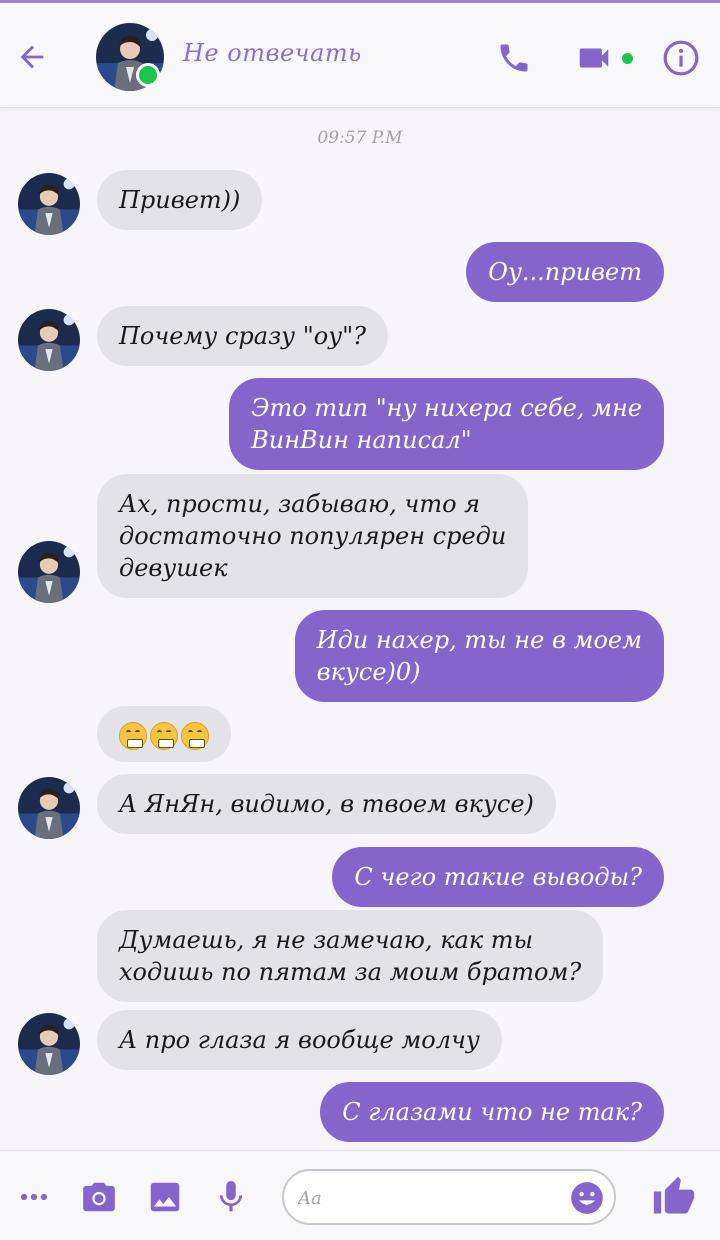 The height and width of the screenshot is (1240, 720). What do you see at coordinates (130, 57) in the screenshot?
I see `contact-avatar` at bounding box center [130, 57].